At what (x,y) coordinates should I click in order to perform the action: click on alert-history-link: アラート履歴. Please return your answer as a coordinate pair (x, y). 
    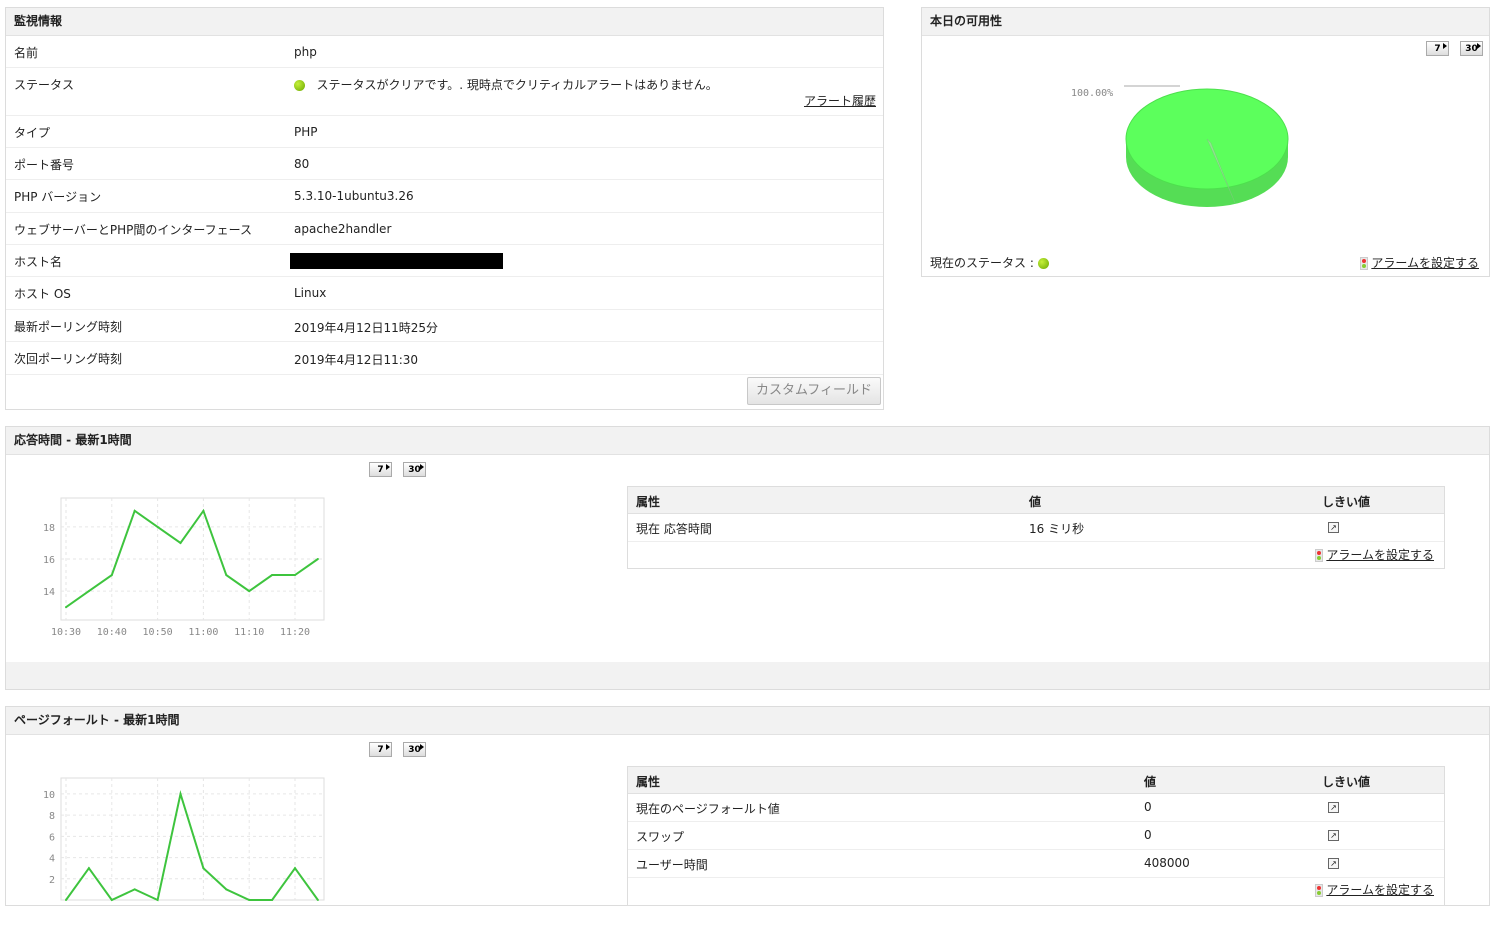
    Looking at the image, I should click on (840, 100).